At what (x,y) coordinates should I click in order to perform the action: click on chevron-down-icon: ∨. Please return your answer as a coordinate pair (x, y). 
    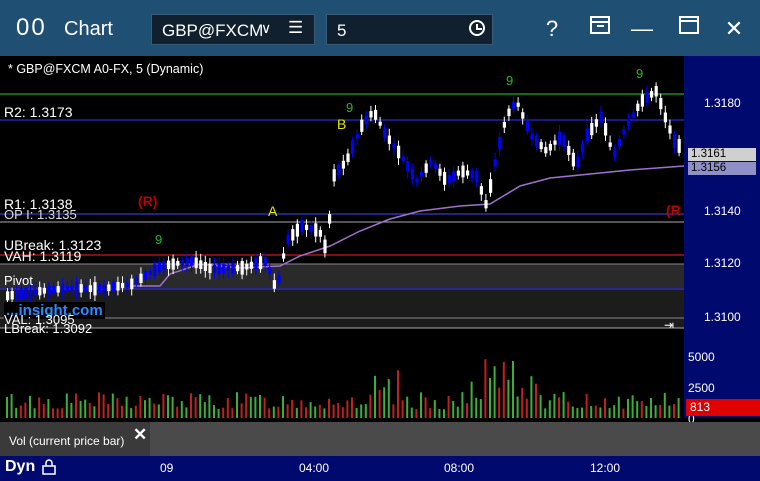
    Looking at the image, I should click on (266, 28).